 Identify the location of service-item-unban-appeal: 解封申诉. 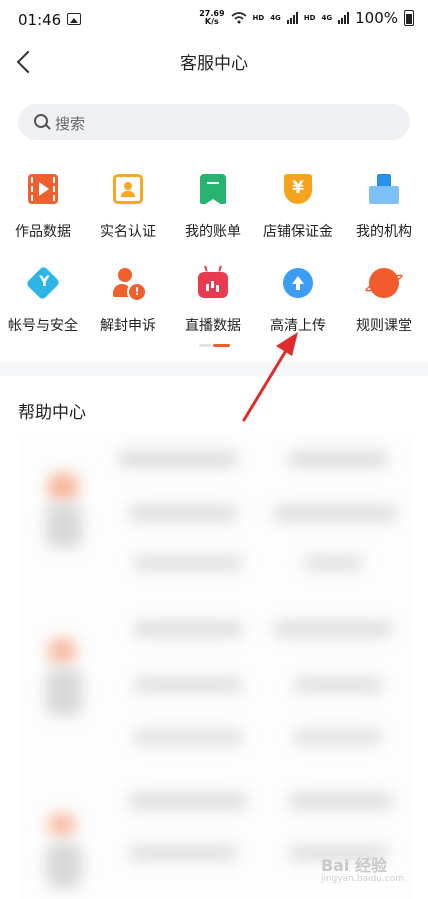
(128, 301).